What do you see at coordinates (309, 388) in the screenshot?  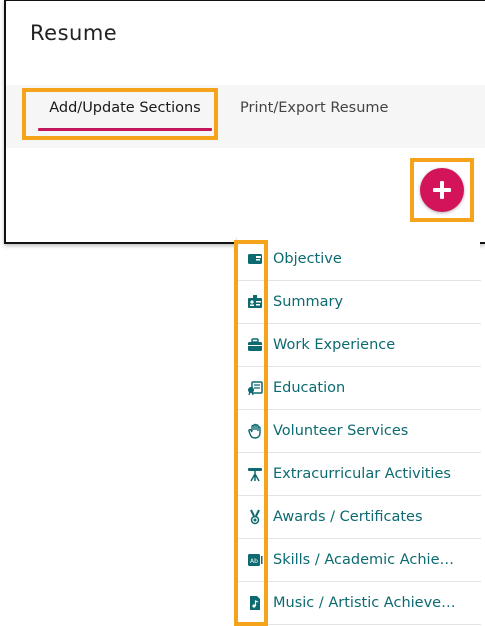 I see `menu-item-label: Education` at bounding box center [309, 388].